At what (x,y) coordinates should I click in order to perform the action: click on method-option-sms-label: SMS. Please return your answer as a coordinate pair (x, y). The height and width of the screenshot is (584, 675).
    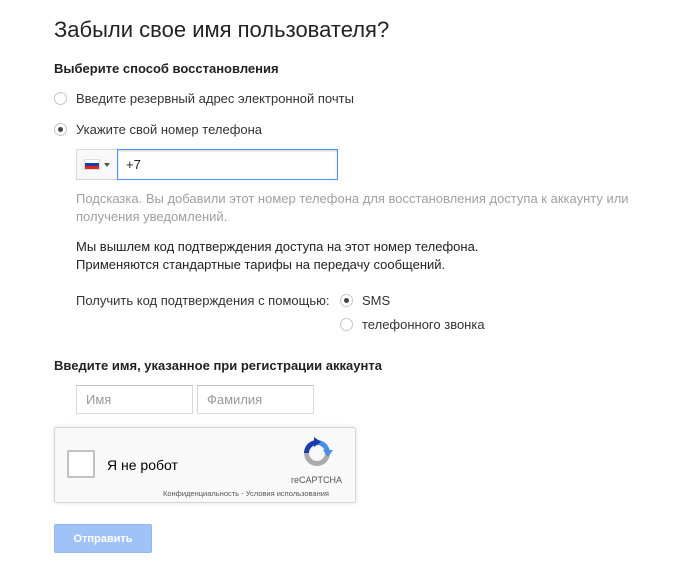
    Looking at the image, I should click on (376, 300).